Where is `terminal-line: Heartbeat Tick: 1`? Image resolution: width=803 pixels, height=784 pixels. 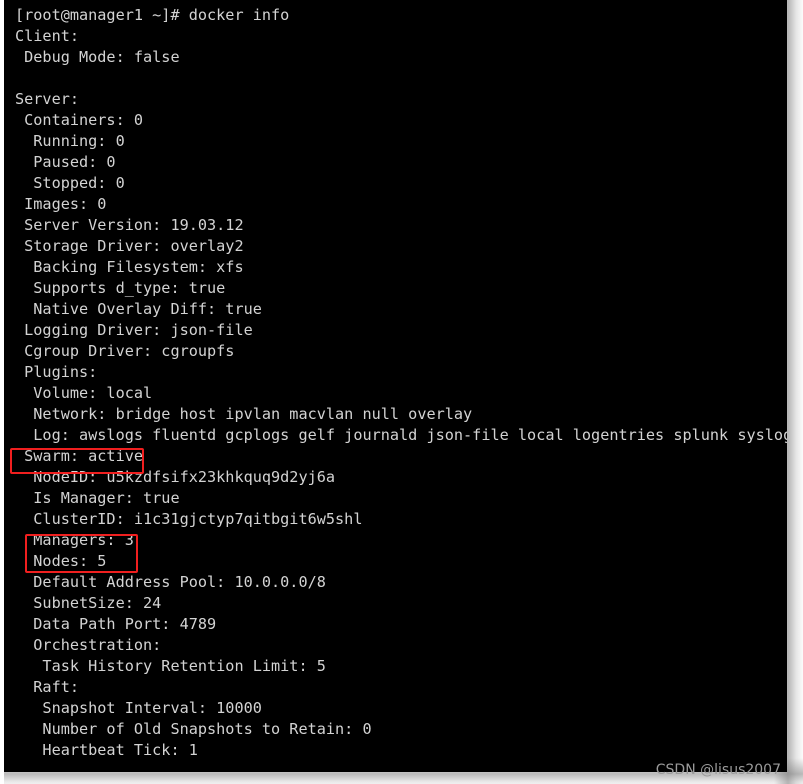
terminal-line: Heartbeat Tick: 1 is located at coordinates (106, 750).